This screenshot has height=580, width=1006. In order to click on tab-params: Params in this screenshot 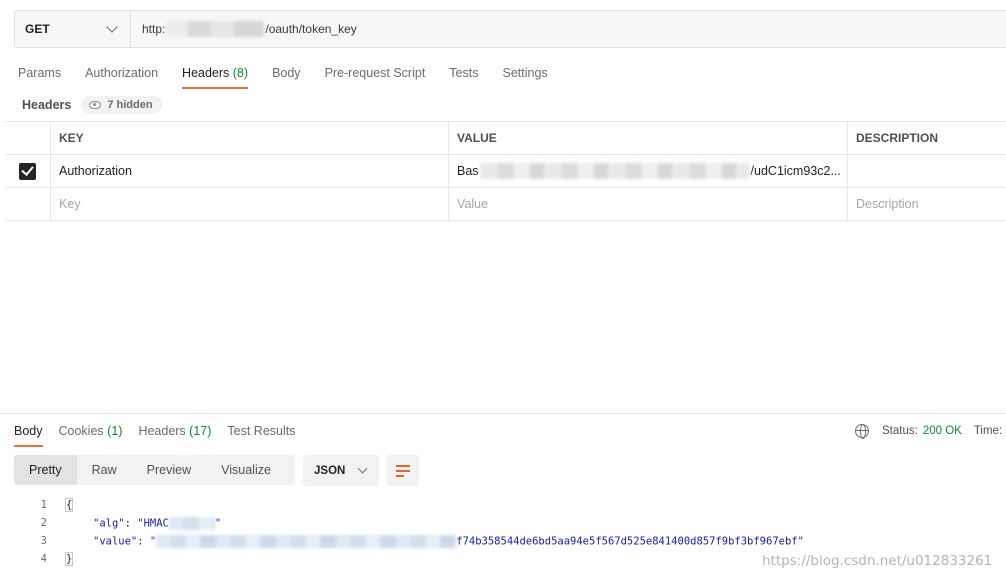, I will do `click(39, 74)`.